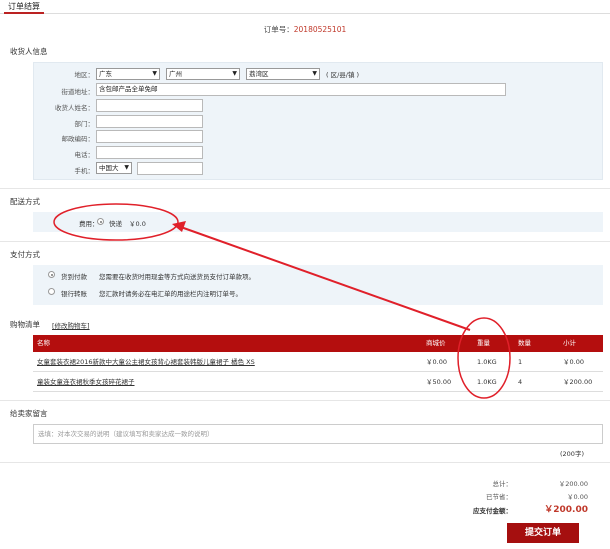  Describe the element at coordinates (436, 362) in the screenshot. I see `cell-price: ￥0.00` at that location.